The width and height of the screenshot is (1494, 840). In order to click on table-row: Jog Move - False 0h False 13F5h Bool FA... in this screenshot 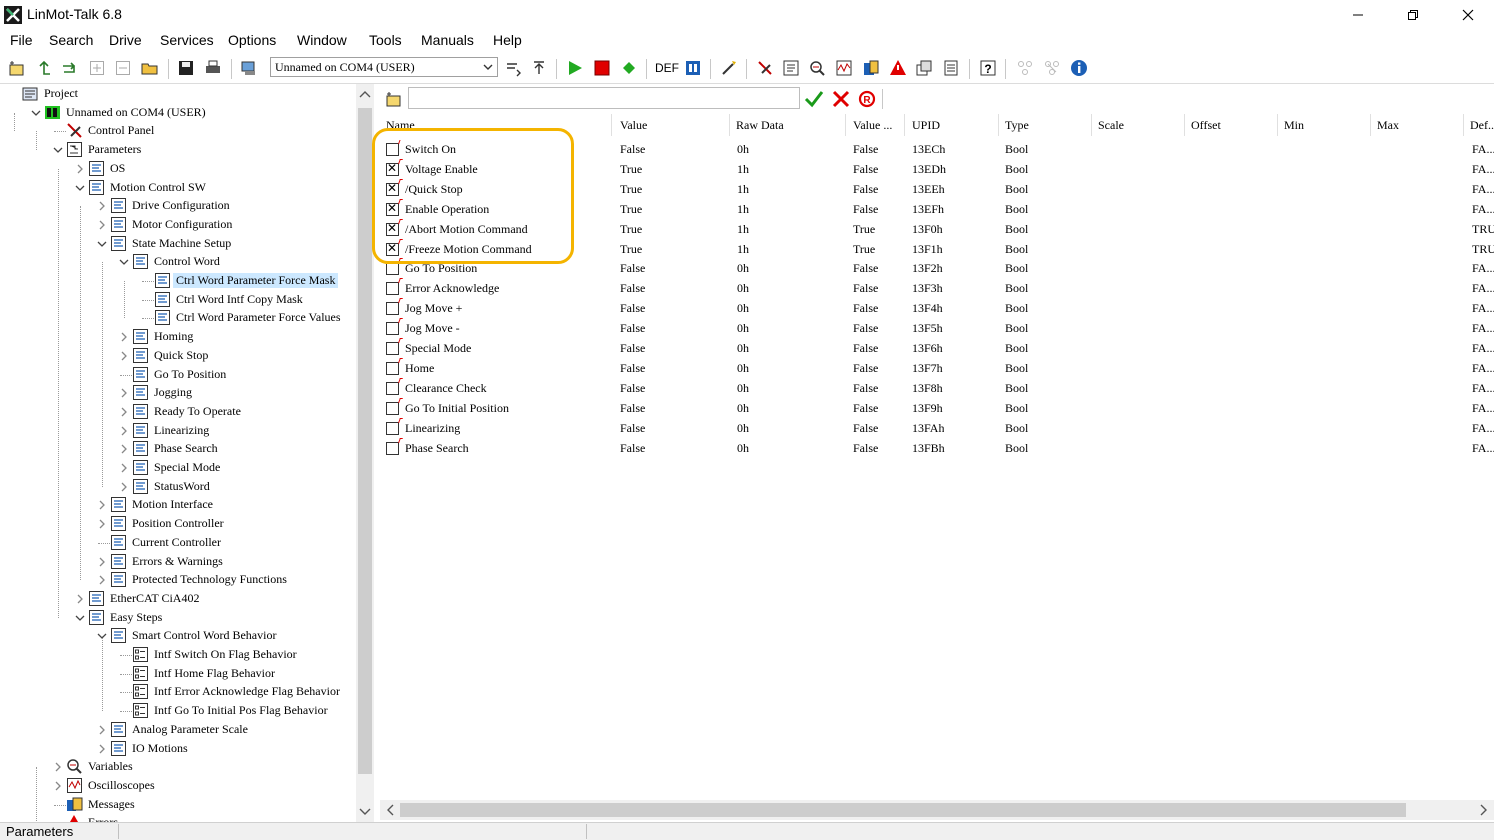, I will do `click(937, 328)`.